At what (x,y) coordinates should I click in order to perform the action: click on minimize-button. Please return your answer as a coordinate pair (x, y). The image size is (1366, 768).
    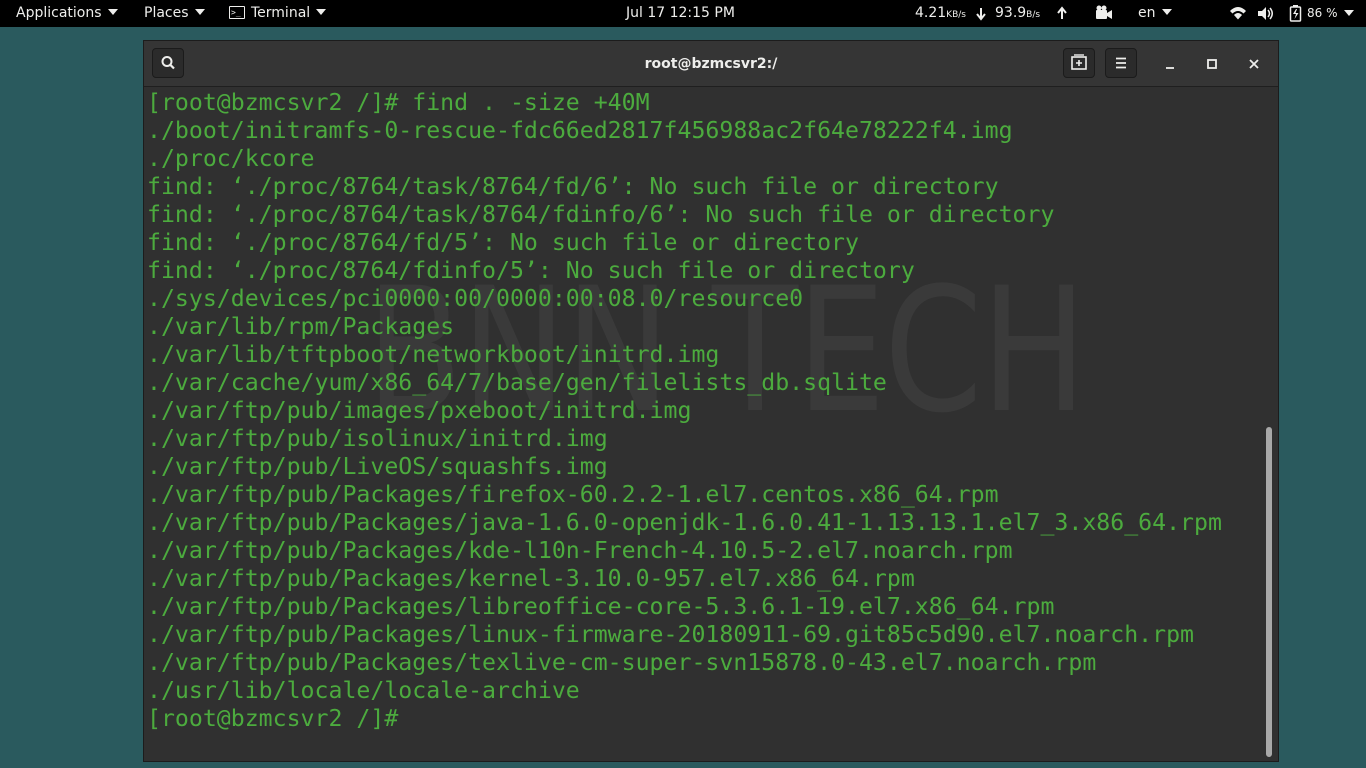
    Looking at the image, I should click on (1170, 64).